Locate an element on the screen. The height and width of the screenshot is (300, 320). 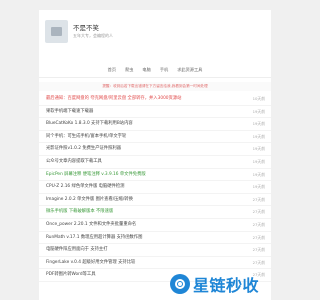
list-item: 光影证件照v1.0.2 免费生产证件照利器 19天前 is located at coordinates (155, 149).